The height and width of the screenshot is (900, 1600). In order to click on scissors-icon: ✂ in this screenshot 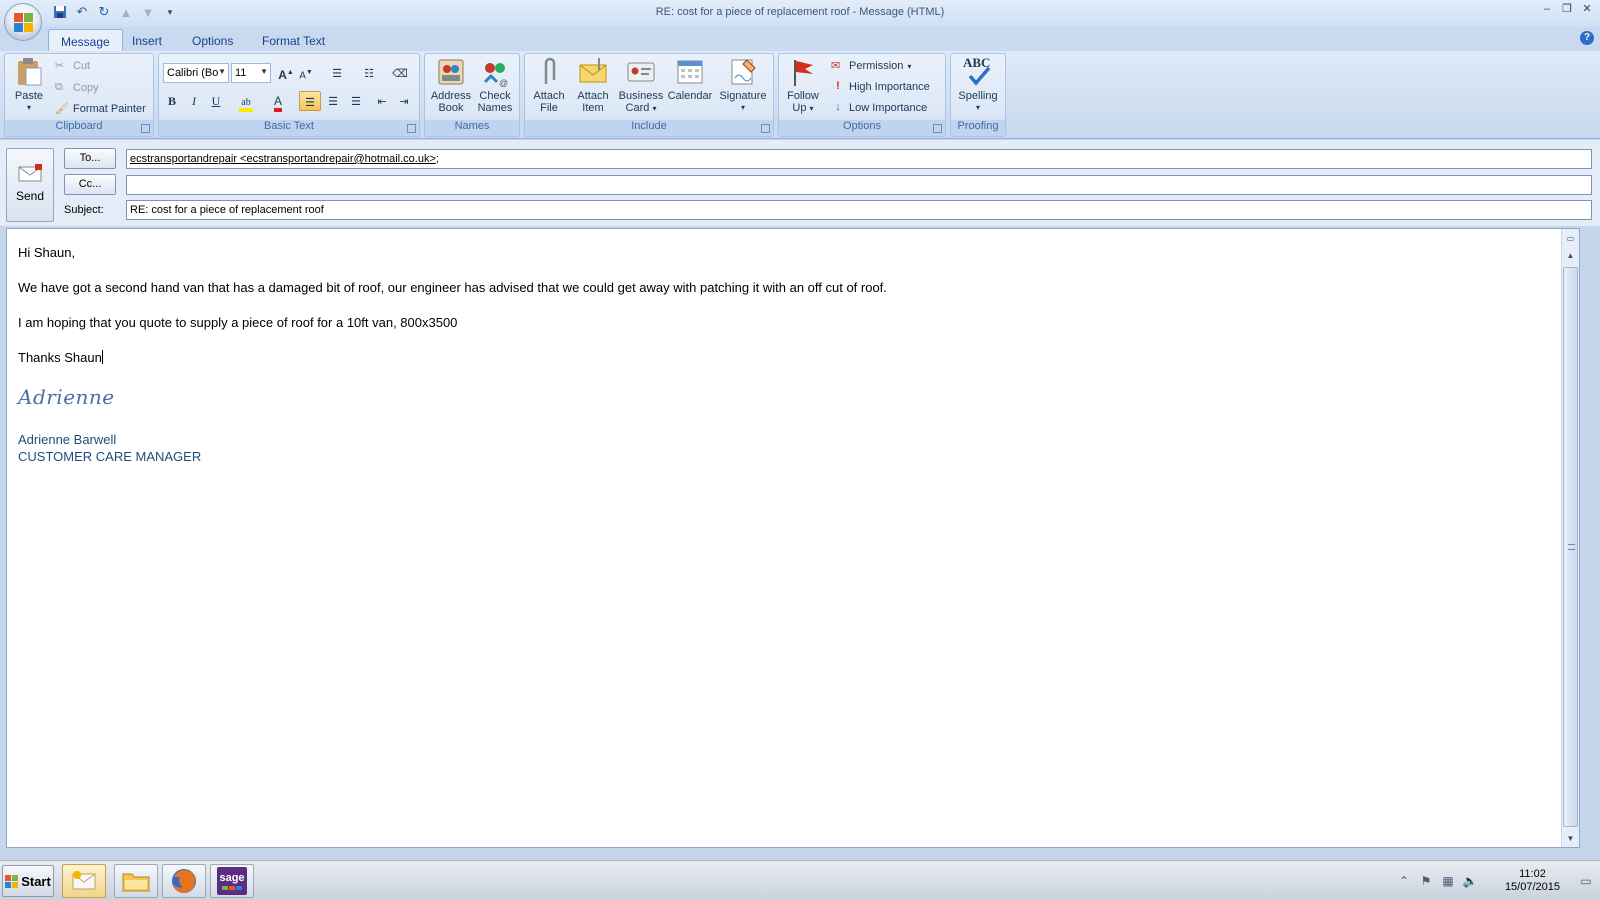, I will do `click(60, 66)`.